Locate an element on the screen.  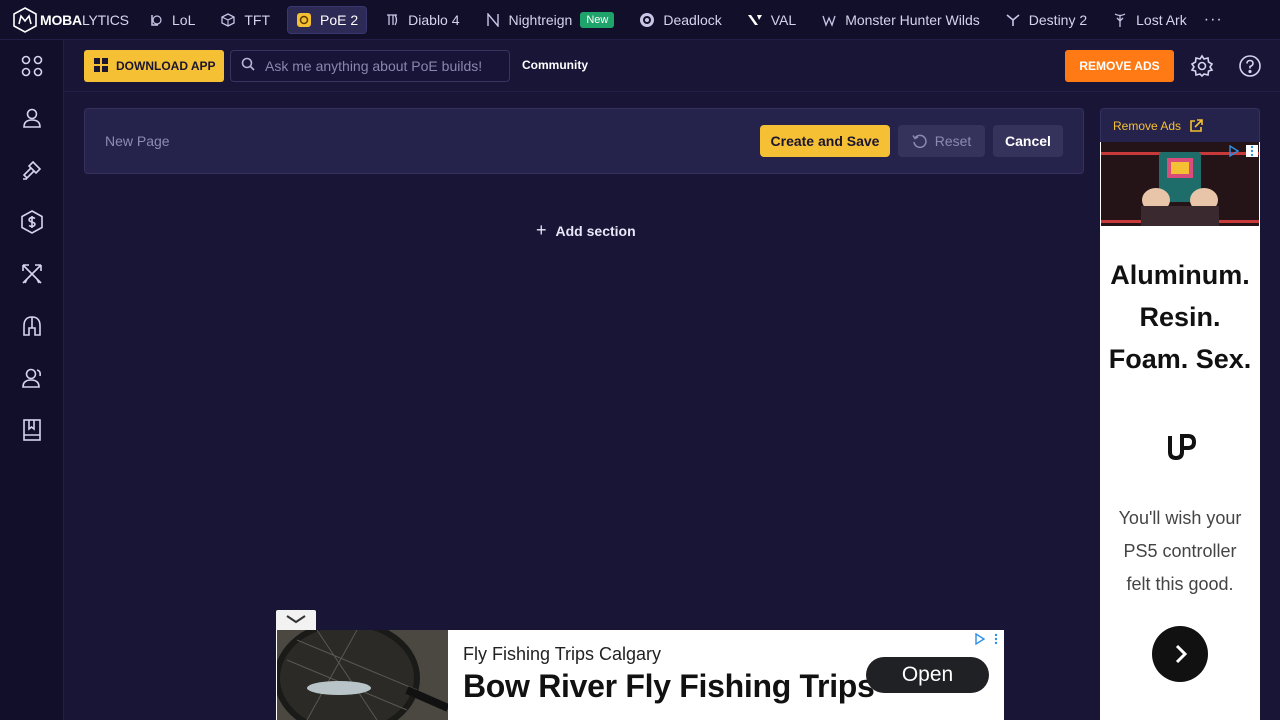
nightreign-icon is located at coordinates (493, 20).